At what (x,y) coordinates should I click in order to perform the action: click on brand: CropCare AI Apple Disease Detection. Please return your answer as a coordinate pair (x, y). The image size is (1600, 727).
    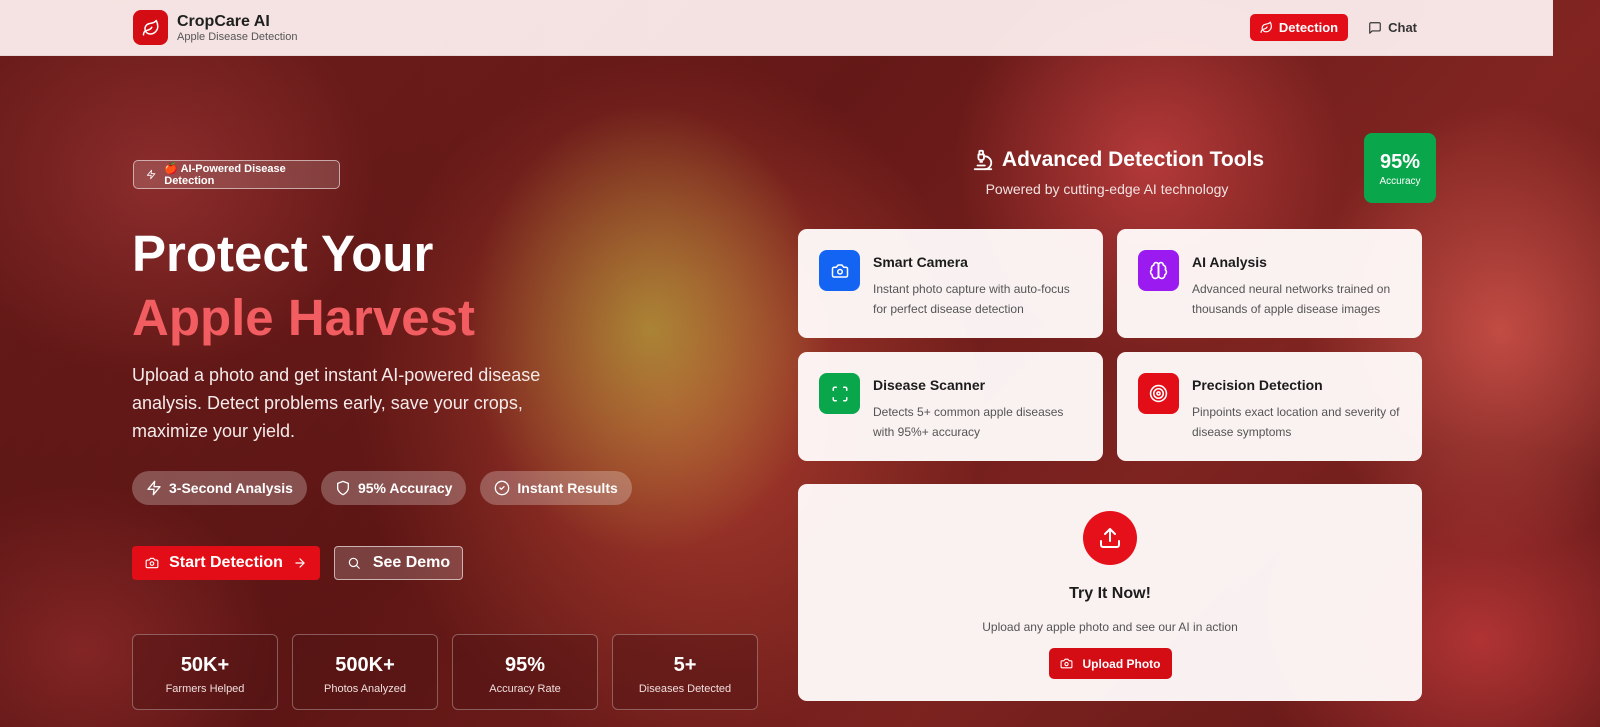
    Looking at the image, I should click on (215, 27).